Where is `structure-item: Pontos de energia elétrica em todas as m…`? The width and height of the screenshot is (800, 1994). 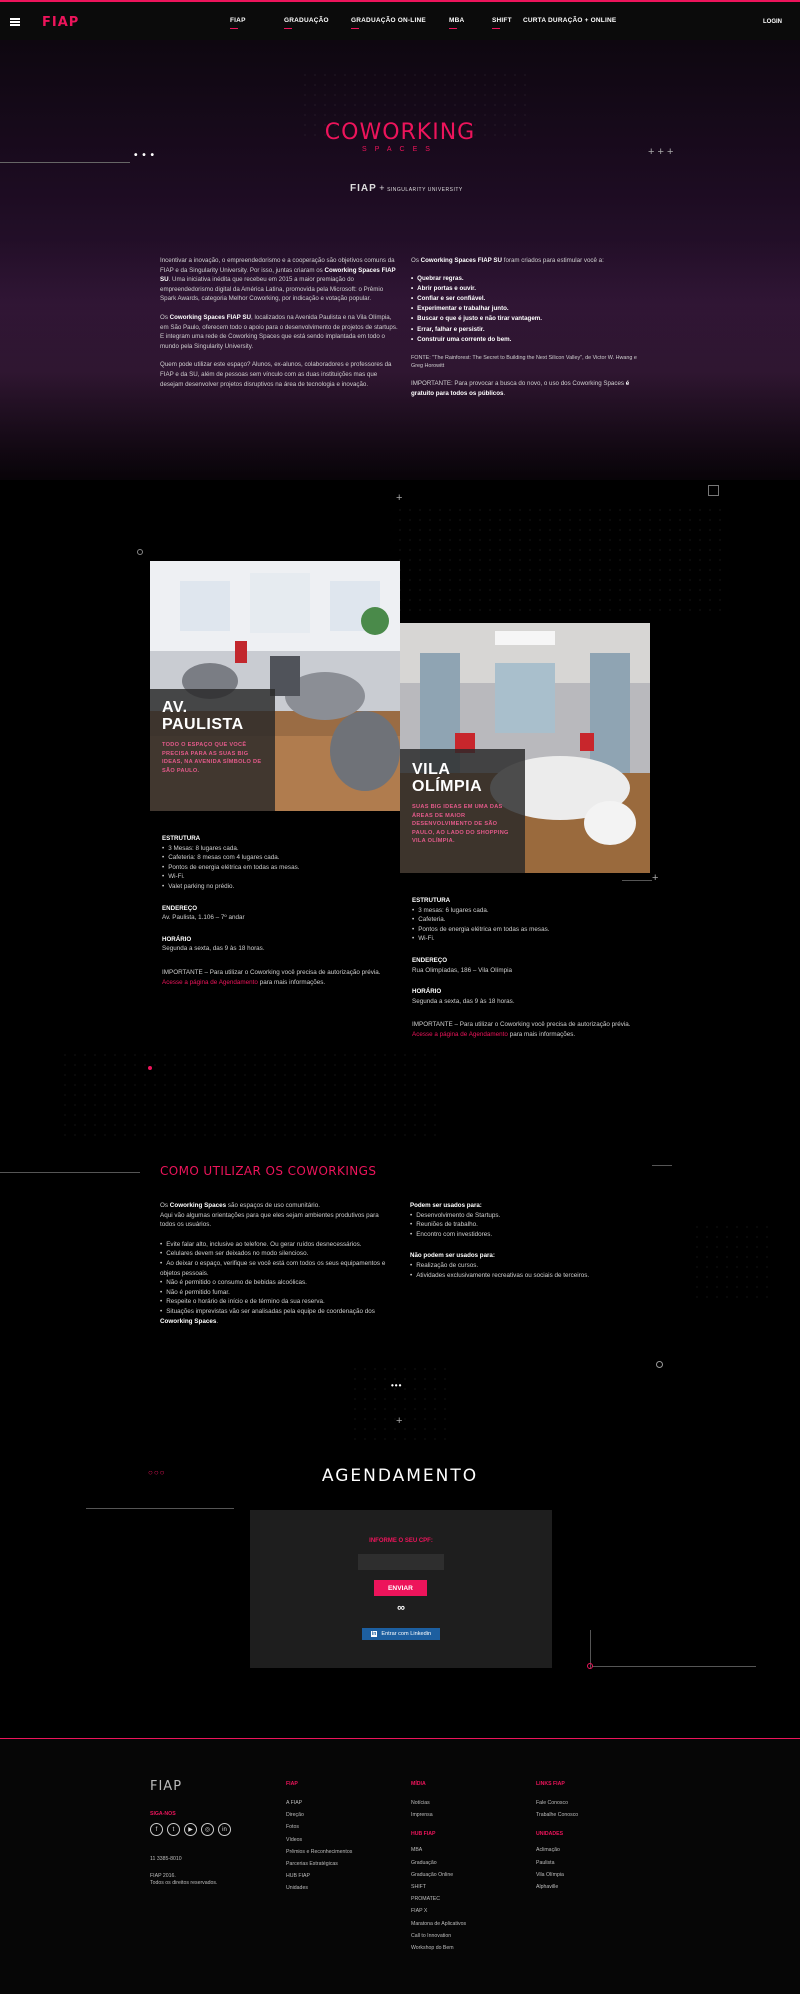
structure-item: Pontos de energia elétrica em todas as m… is located at coordinates (277, 868).